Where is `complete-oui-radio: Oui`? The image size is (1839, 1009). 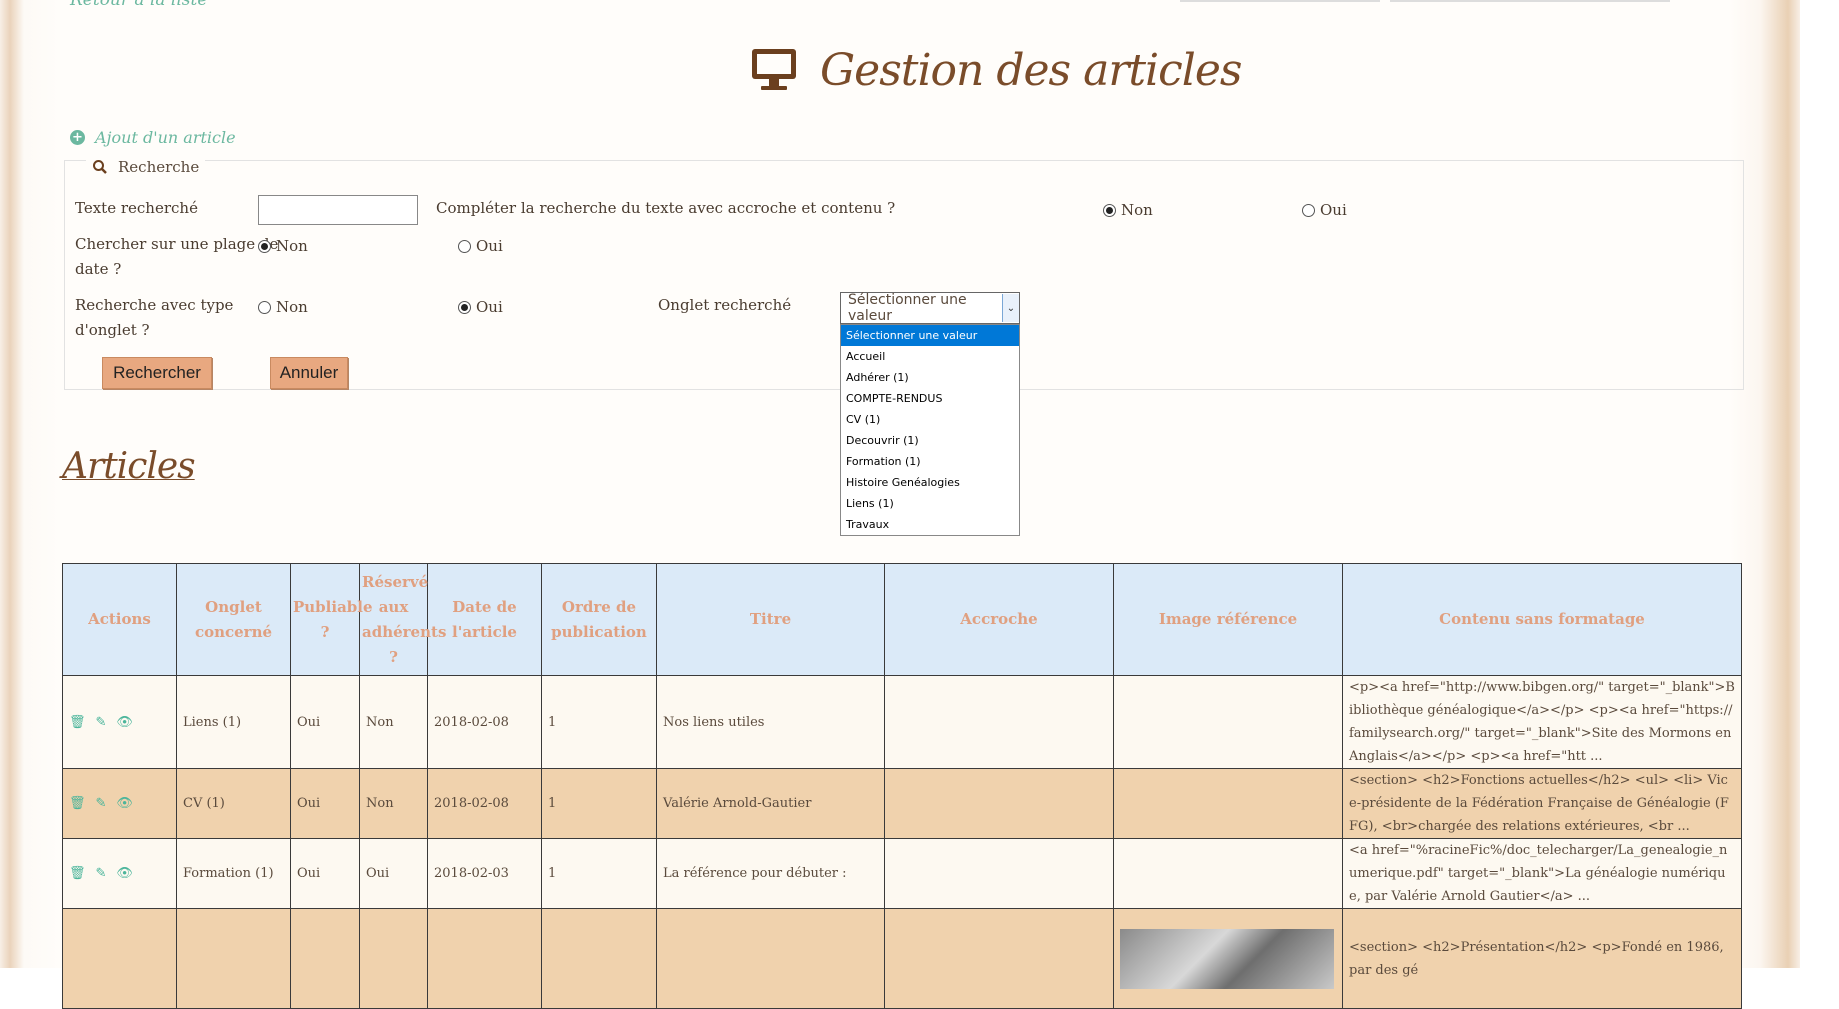 complete-oui-radio: Oui is located at coordinates (1324, 210).